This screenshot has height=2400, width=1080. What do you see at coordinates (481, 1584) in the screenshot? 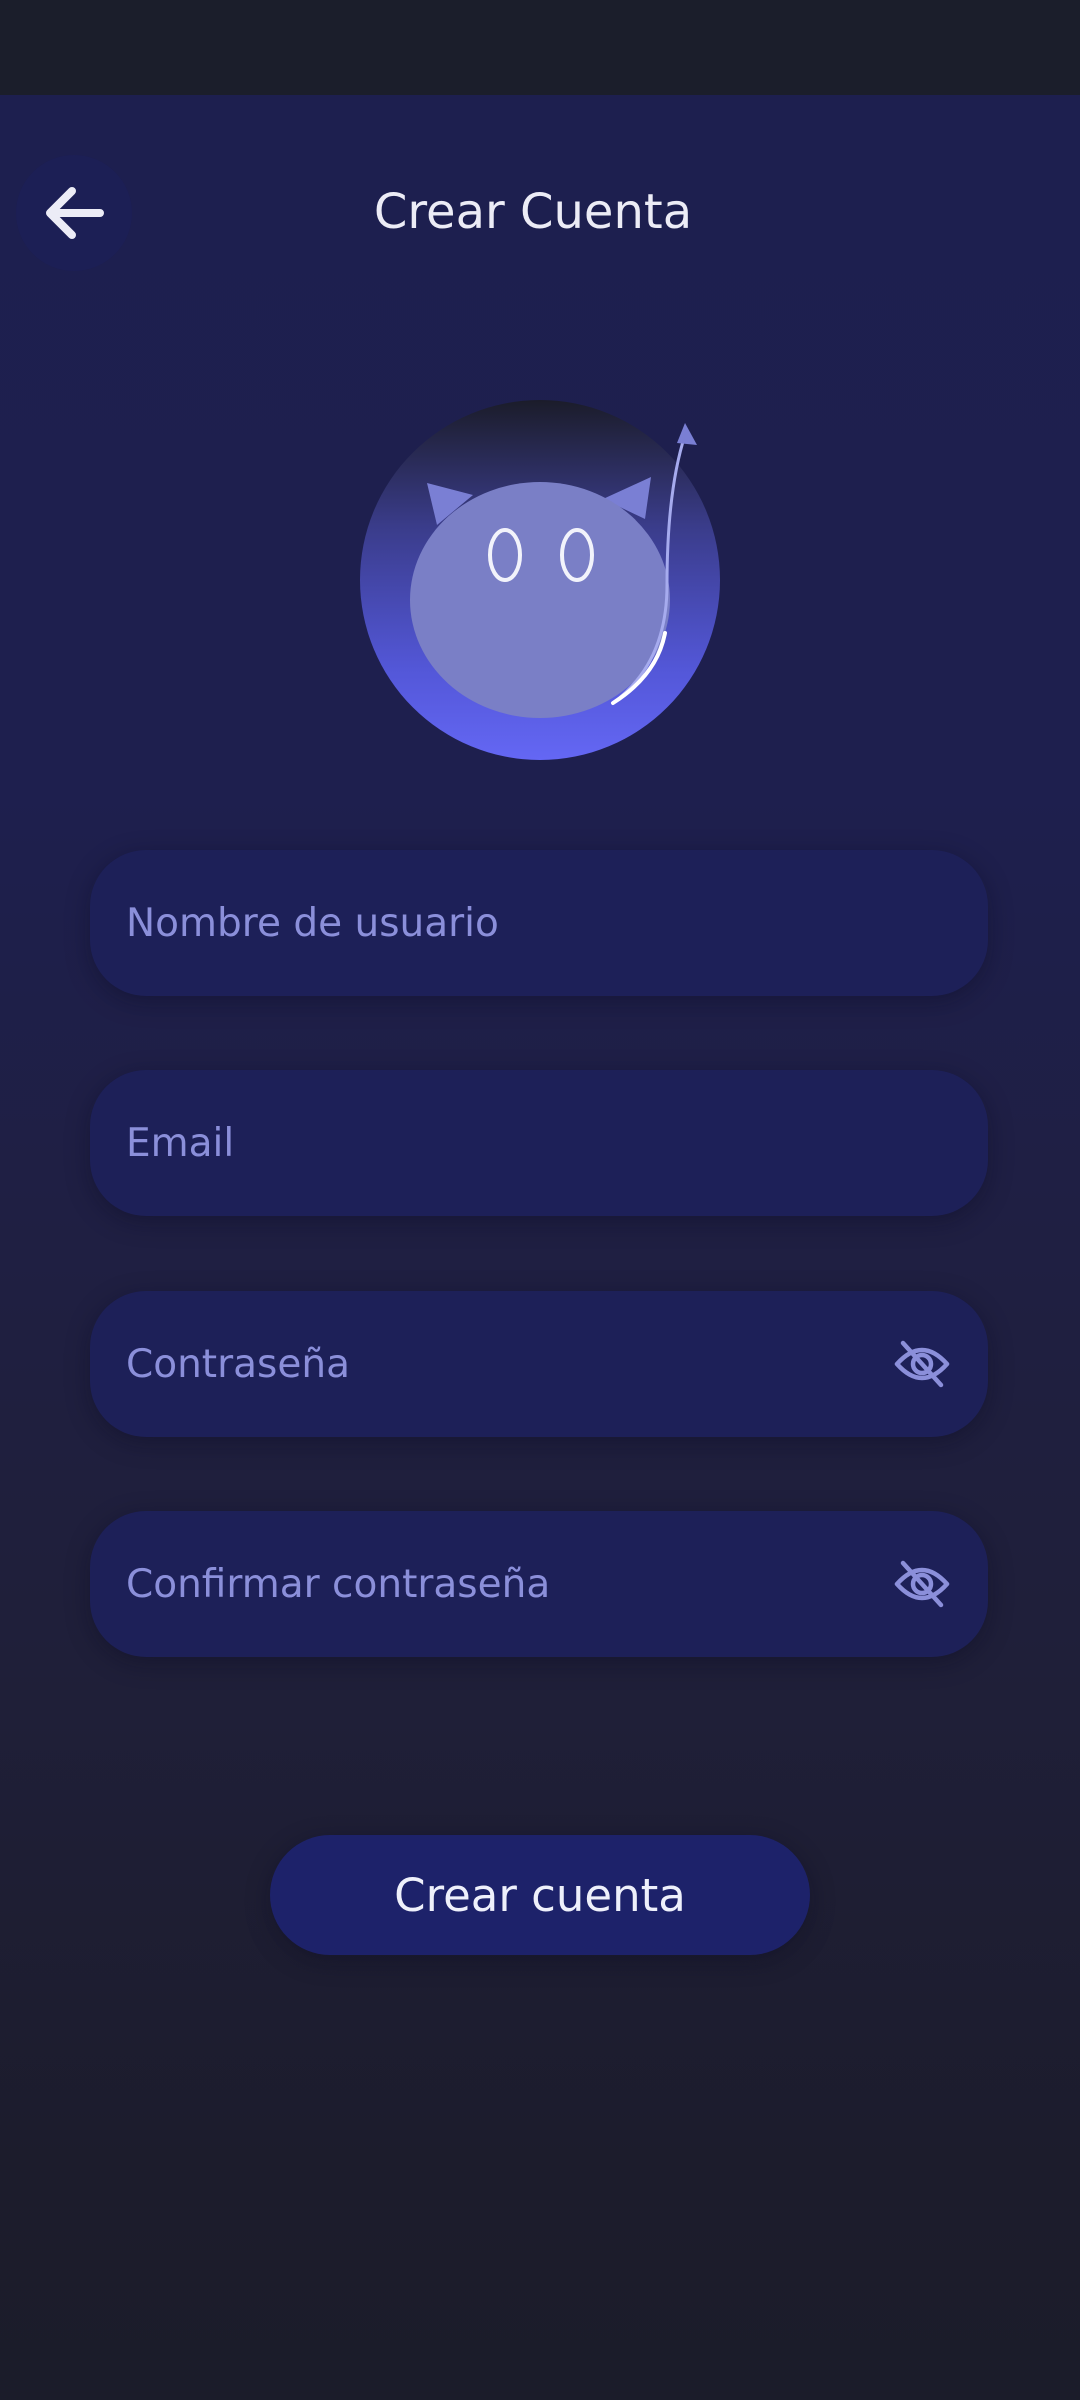
I see `confirm-password-input` at bounding box center [481, 1584].